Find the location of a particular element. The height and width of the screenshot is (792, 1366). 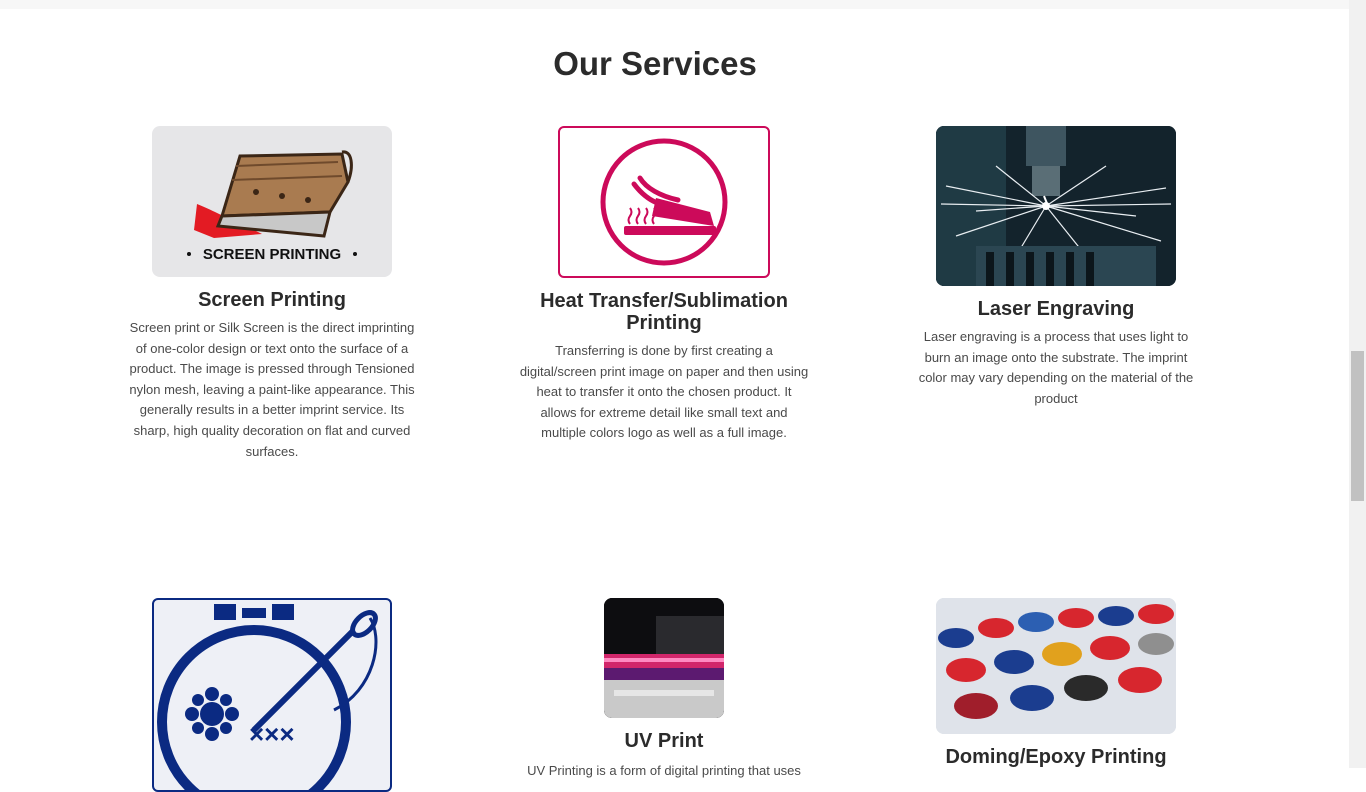

section-title: Our Services is located at coordinates (655, 63).